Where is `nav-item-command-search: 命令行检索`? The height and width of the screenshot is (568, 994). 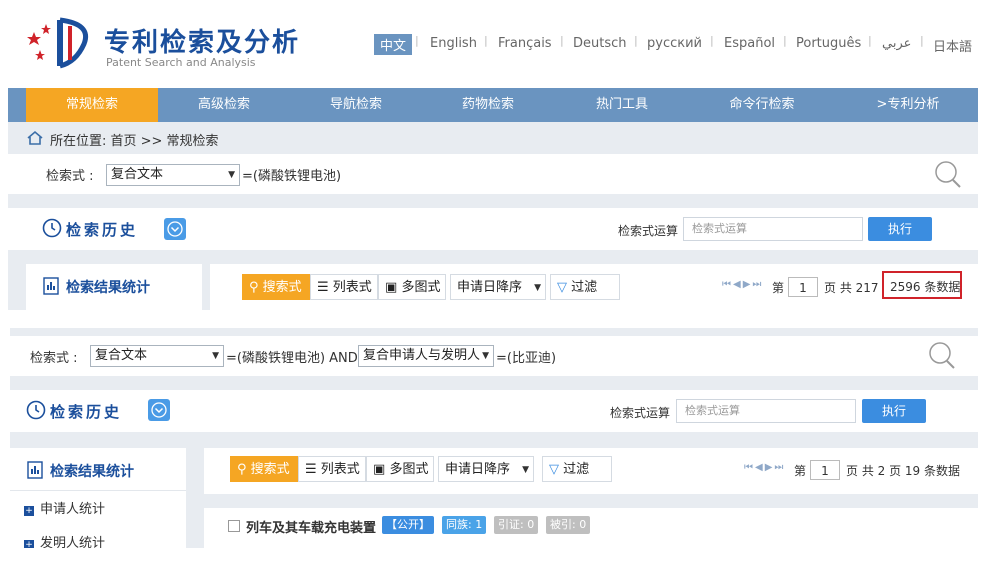
nav-item-command-search: 命令行检索 is located at coordinates (762, 105).